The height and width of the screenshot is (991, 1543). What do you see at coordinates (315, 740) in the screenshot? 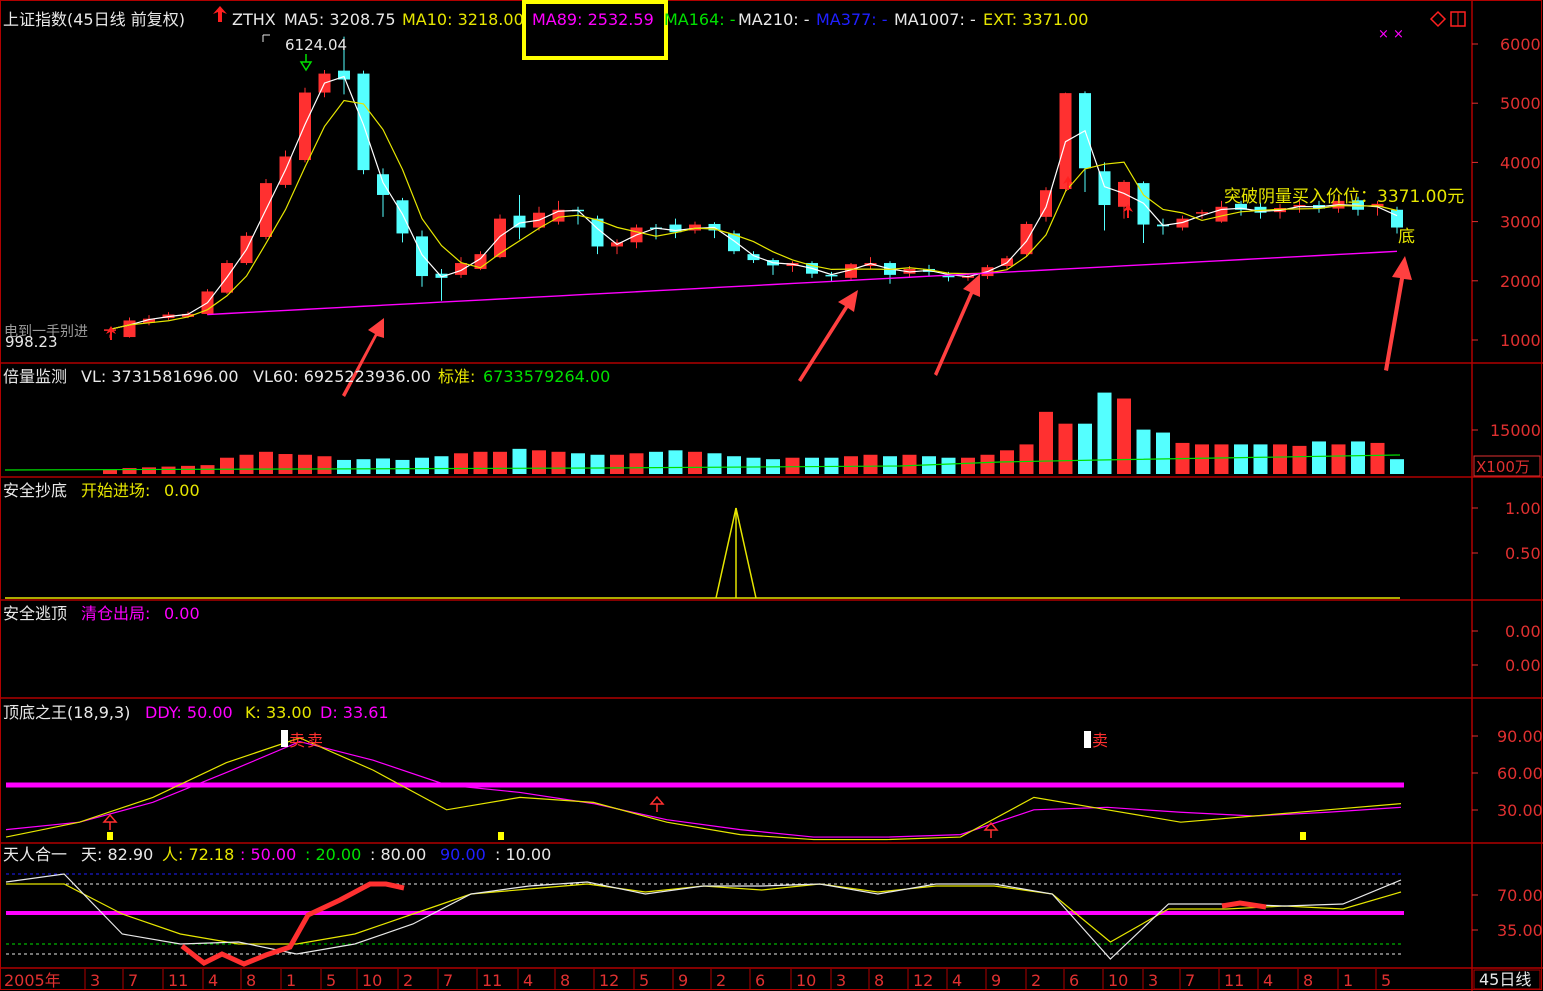
I see `sell-mark-2: 卖` at bounding box center [315, 740].